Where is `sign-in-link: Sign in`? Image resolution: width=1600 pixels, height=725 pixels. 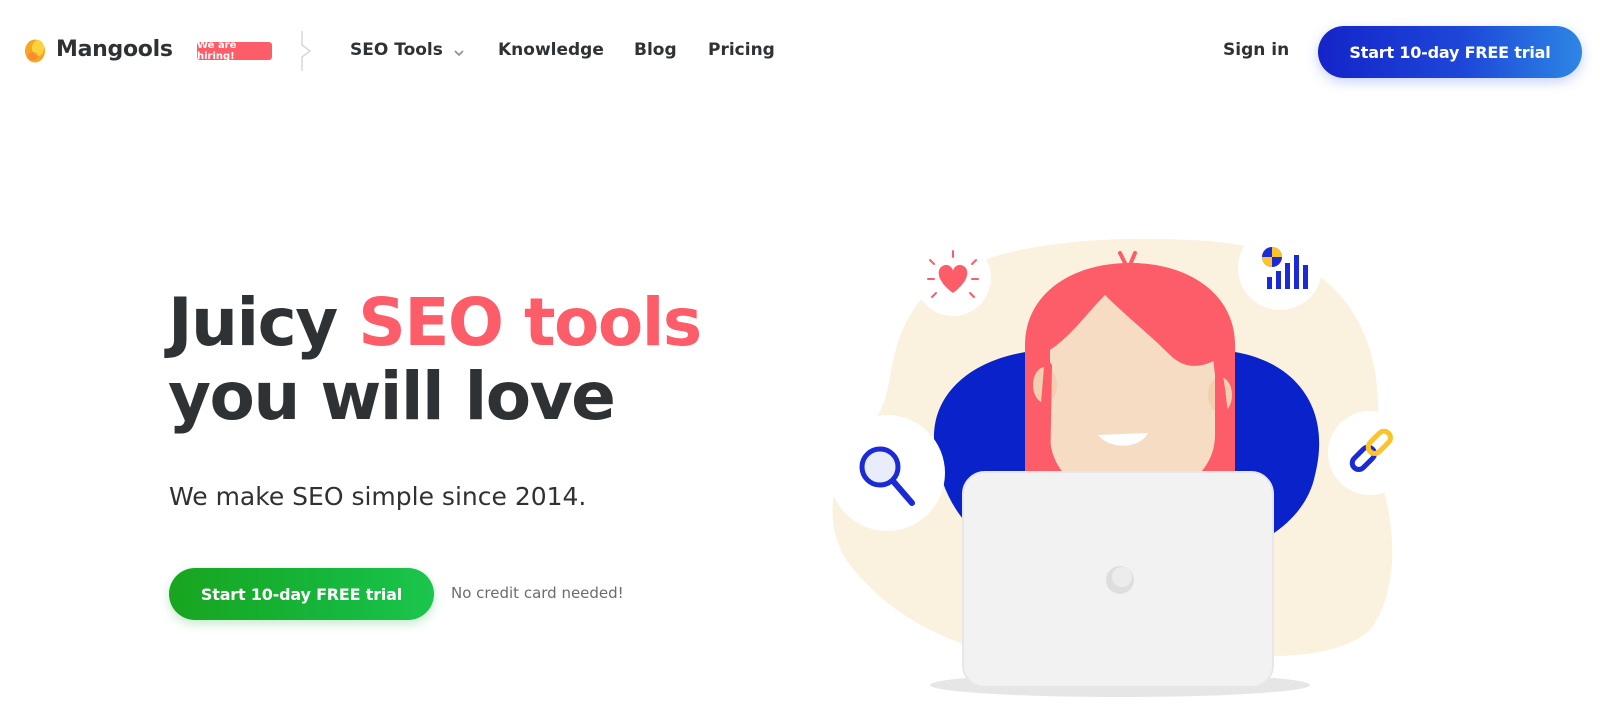
sign-in-link: Sign in is located at coordinates (1256, 50).